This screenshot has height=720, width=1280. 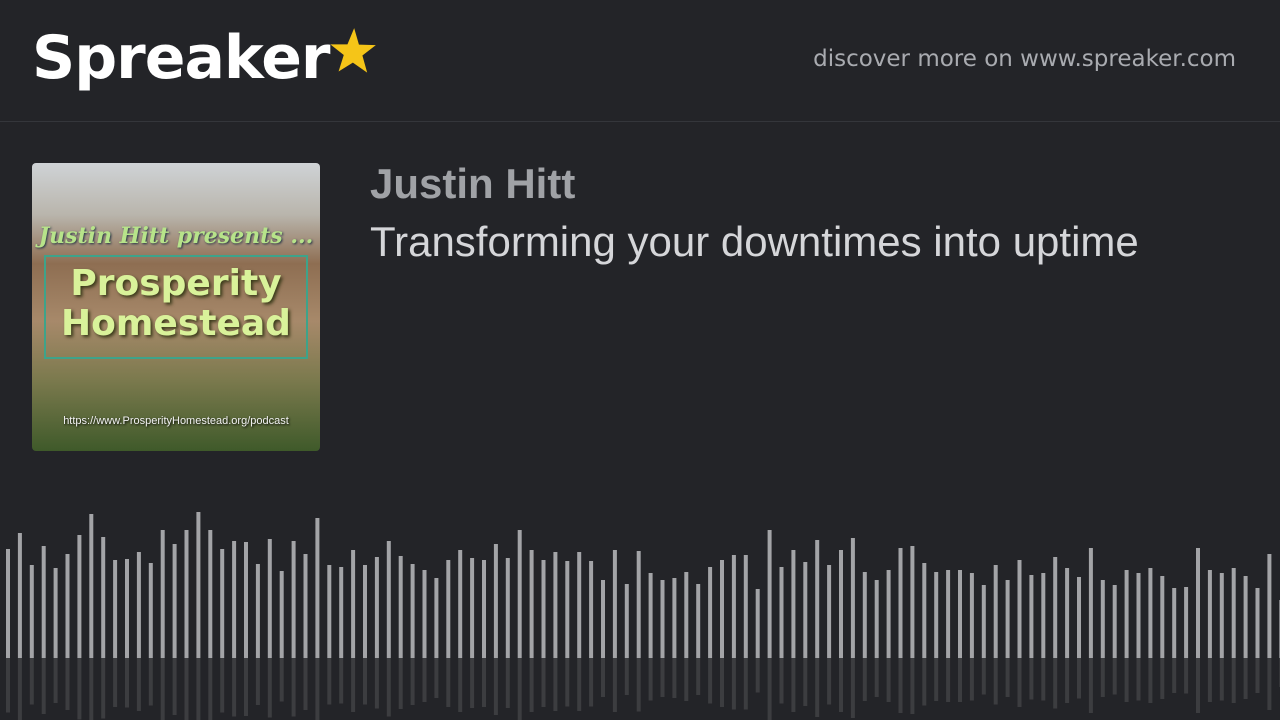 I want to click on discover-link: discover more on www.spreaker.com, so click(x=1024, y=59).